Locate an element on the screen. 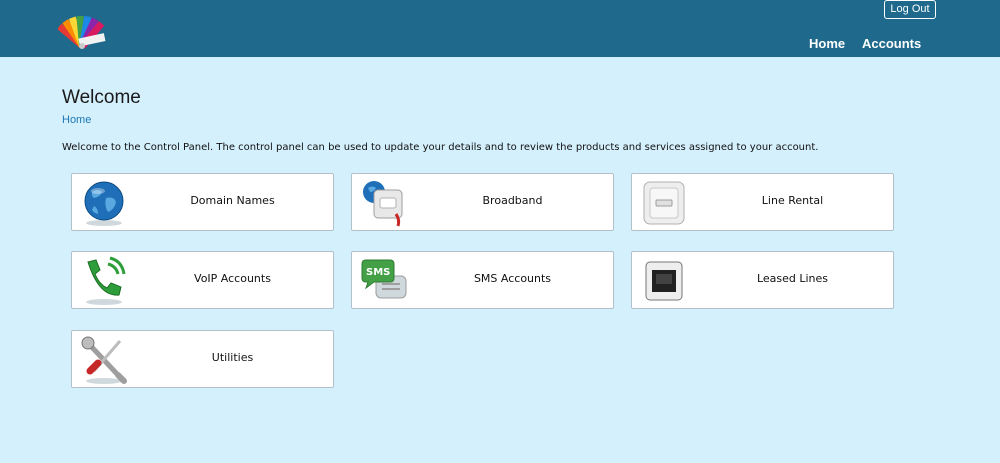  tile-label: Line Rental is located at coordinates (792, 200).